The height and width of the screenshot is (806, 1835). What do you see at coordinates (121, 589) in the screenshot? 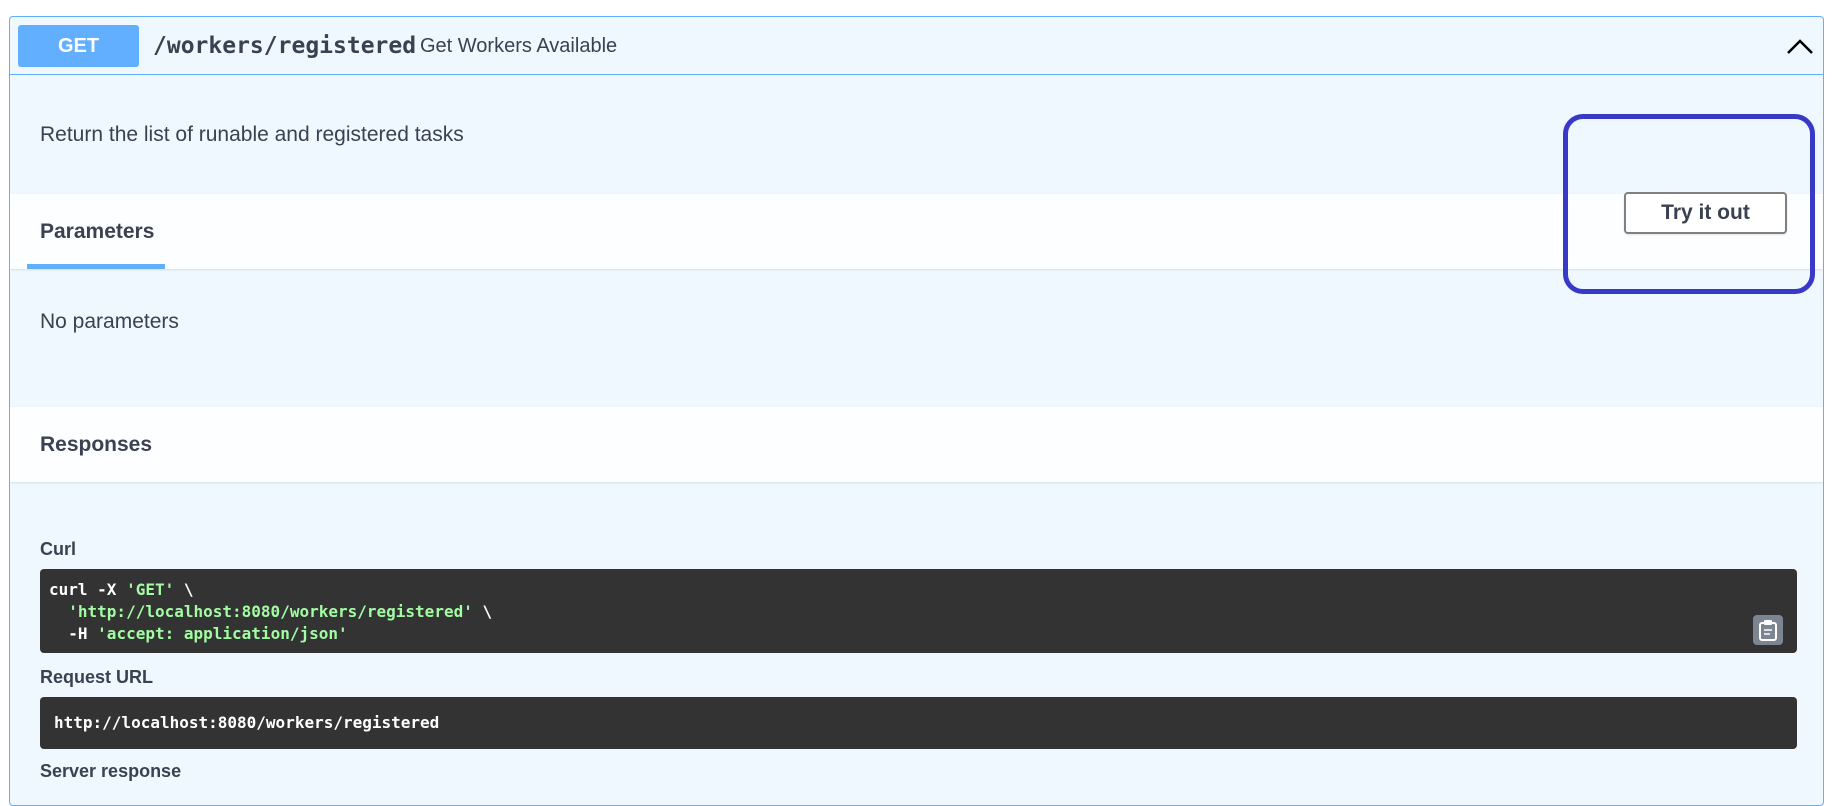
I see `curl-line-1: curl -X 'GET' \` at bounding box center [121, 589].